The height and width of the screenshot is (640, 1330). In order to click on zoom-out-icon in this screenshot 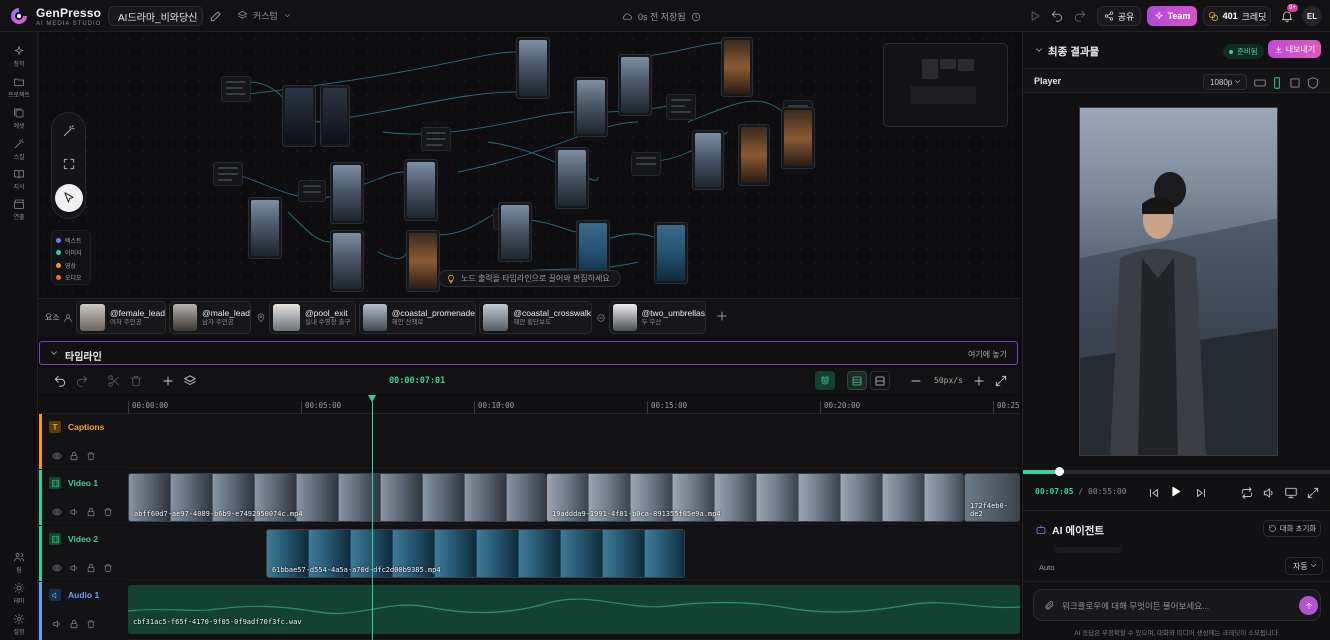, I will do `click(916, 381)`.